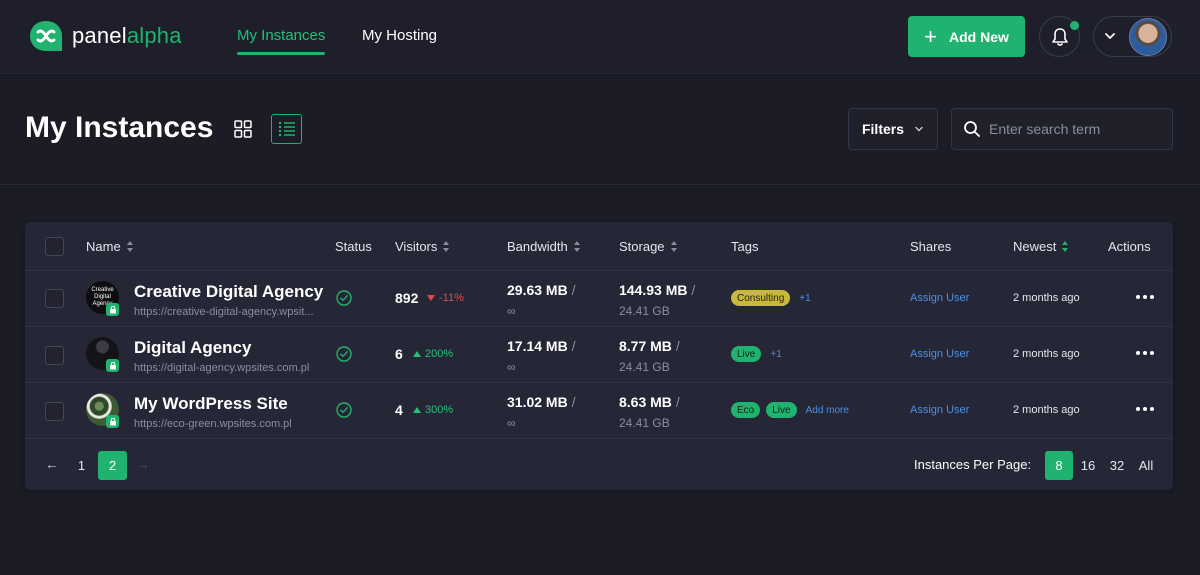 The height and width of the screenshot is (575, 1200). What do you see at coordinates (286, 129) in the screenshot?
I see `list-view-button` at bounding box center [286, 129].